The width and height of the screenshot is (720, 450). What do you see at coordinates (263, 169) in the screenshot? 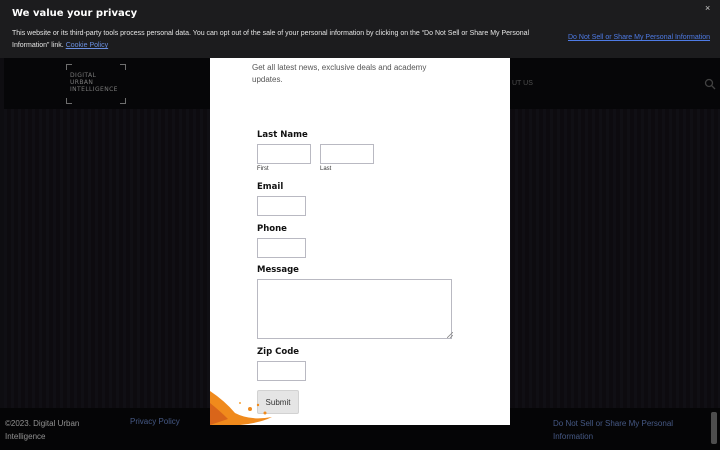
I see `first-sublabel: First` at bounding box center [263, 169].